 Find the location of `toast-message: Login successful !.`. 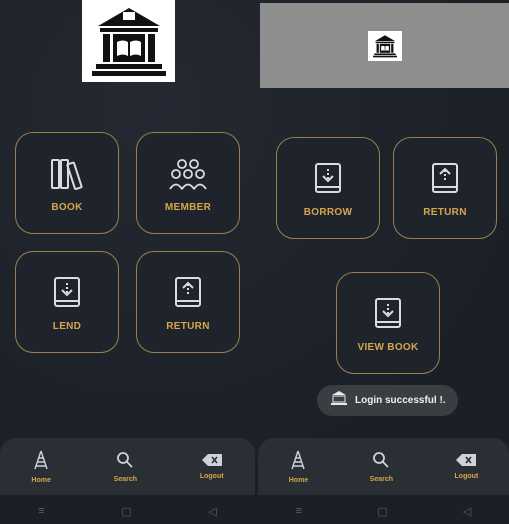

toast-message: Login successful !. is located at coordinates (400, 400).